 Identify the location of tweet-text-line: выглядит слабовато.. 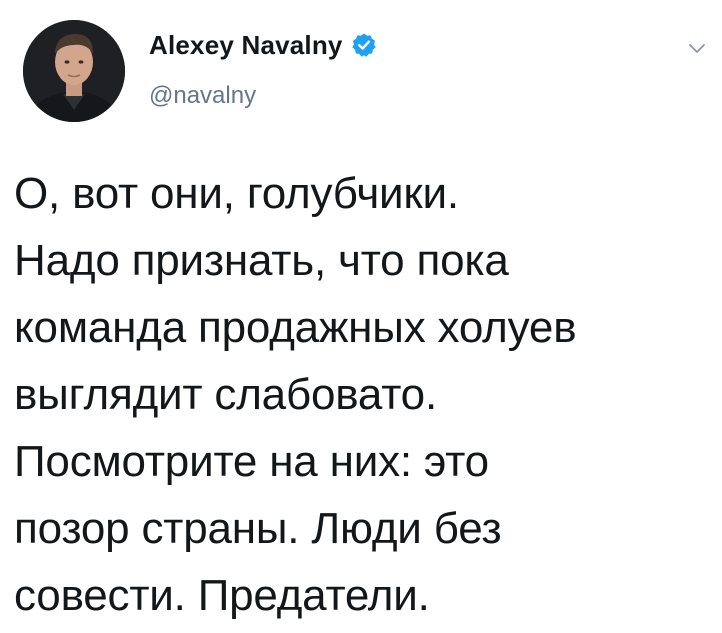
(225, 394).